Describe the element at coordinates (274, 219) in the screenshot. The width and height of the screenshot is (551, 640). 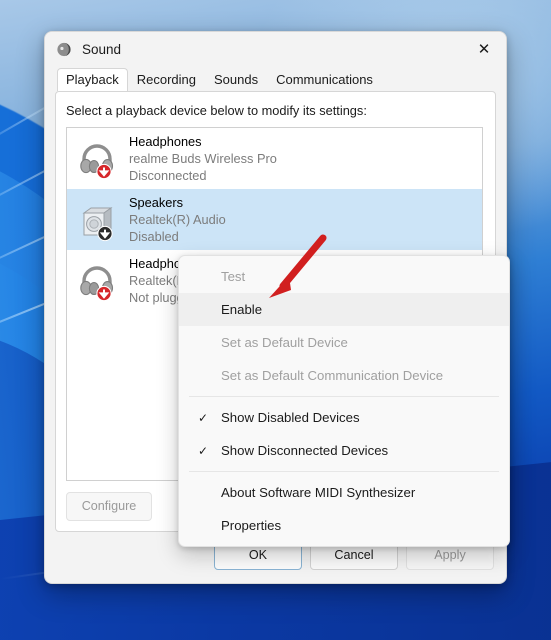
I see `device-row-speakers-realtek: Speakers Realtek(R) Audio Disabled` at that location.